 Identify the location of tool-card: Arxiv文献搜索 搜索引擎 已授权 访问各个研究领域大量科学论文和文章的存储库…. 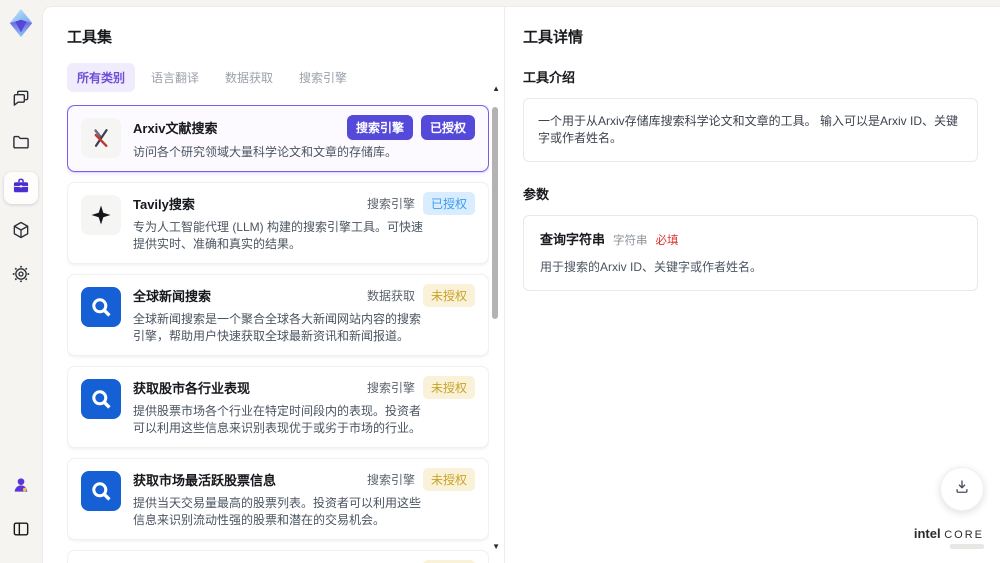
(278, 138).